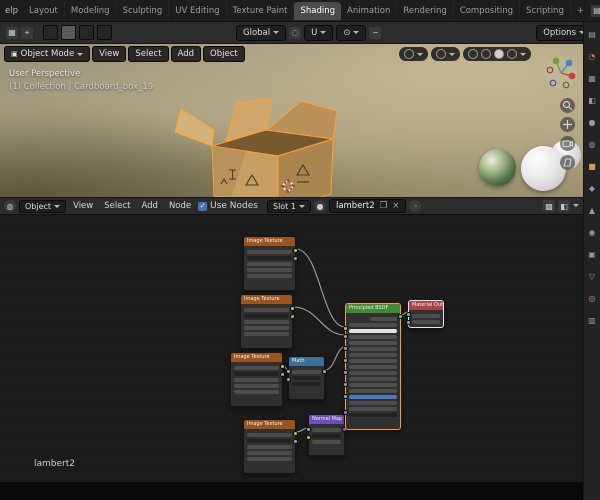 The height and width of the screenshot is (500, 600). What do you see at coordinates (47, 54) in the screenshot?
I see `mode-selector: ▣ Object Mode` at bounding box center [47, 54].